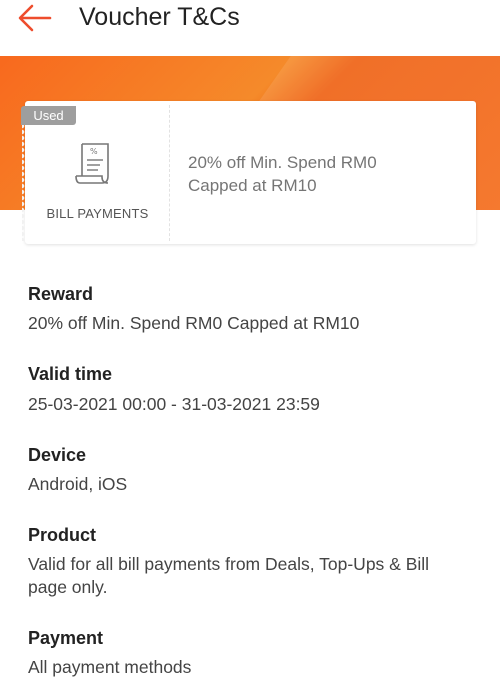 The width and height of the screenshot is (500, 691). Describe the element at coordinates (25, 182) in the screenshot. I see `voucher-edge` at that location.